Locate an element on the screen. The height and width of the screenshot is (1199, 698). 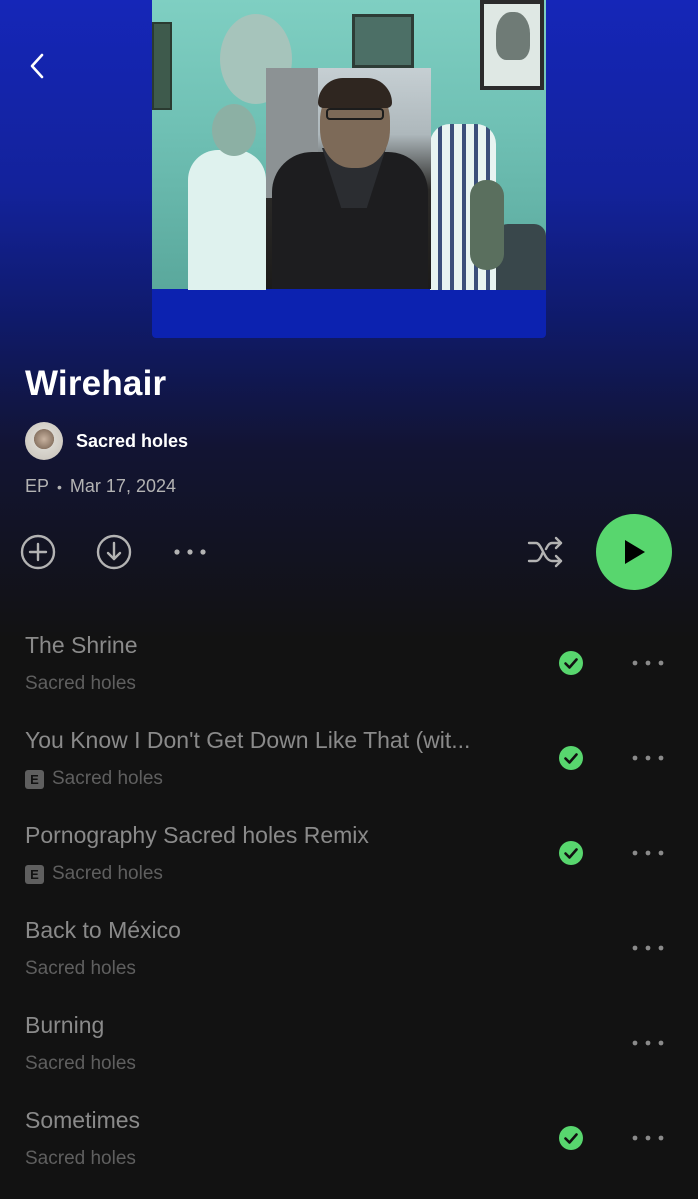
chevron-left-icon is located at coordinates (37, 66).